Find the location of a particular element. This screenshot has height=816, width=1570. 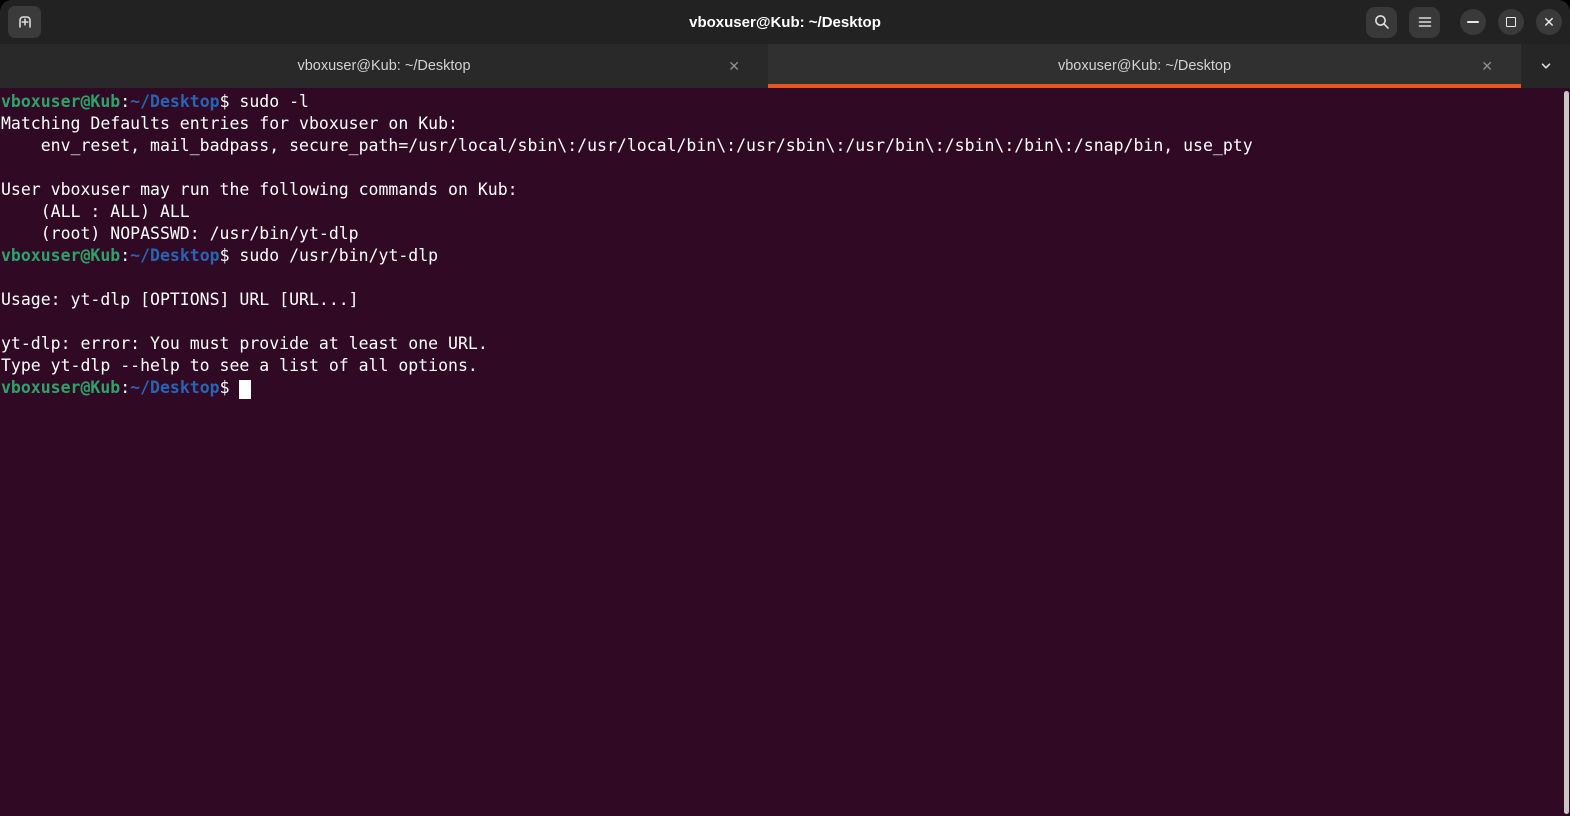

tab-2-label: vboxuser@Kub: ~/Desktop is located at coordinates (1144, 66).